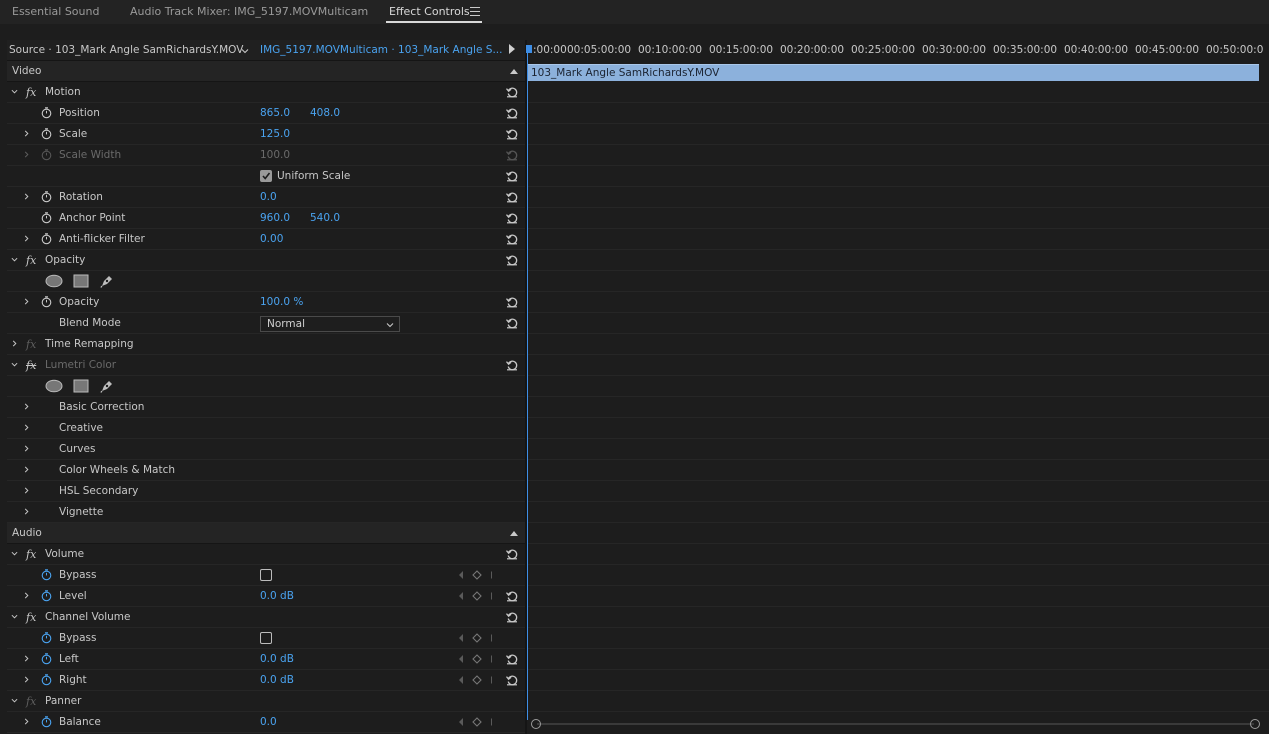 This screenshot has width=1269, height=734. Describe the element at coordinates (266, 638) in the screenshot. I see `channel-bypass-checkbox` at that location.